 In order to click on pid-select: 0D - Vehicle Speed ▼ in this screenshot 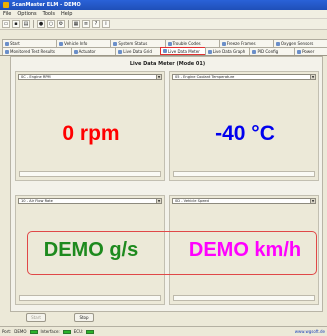, I will do `click(244, 201)`.